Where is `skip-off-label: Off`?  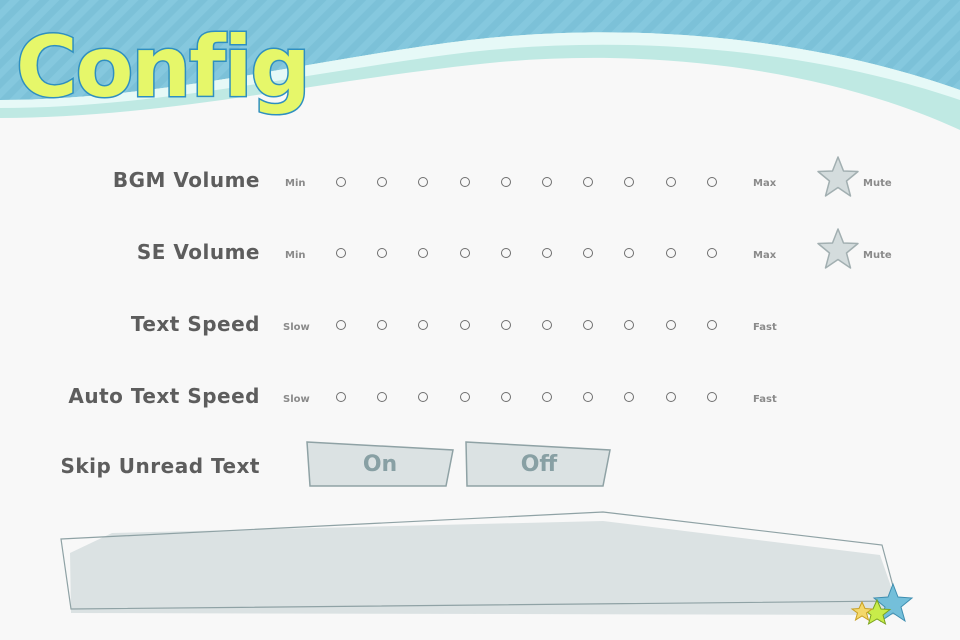
skip-off-label: Off is located at coordinates (539, 464).